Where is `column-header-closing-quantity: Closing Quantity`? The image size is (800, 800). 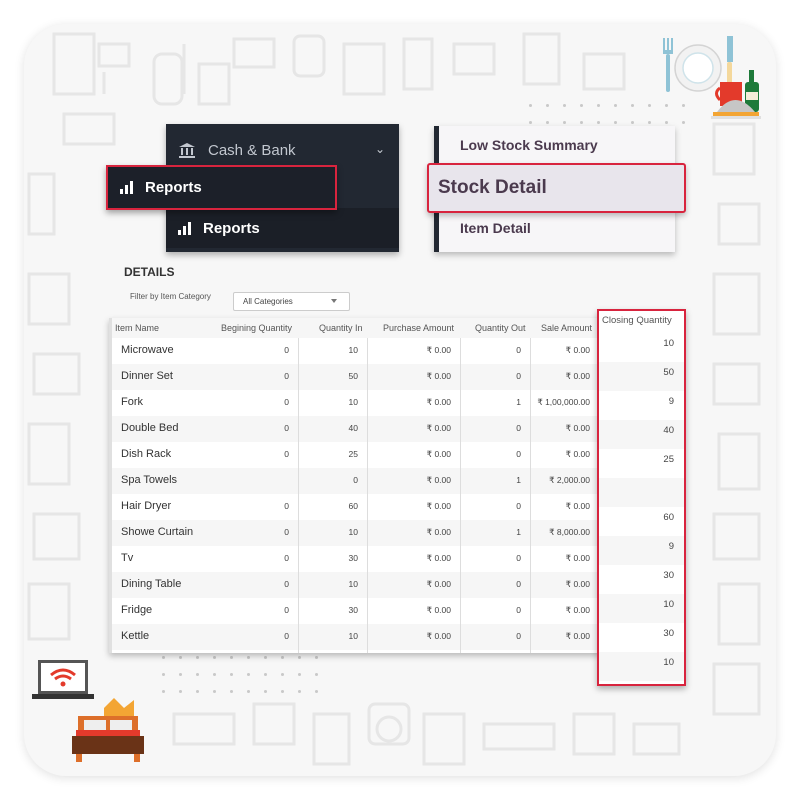 column-header-closing-quantity: Closing Quantity is located at coordinates (637, 320).